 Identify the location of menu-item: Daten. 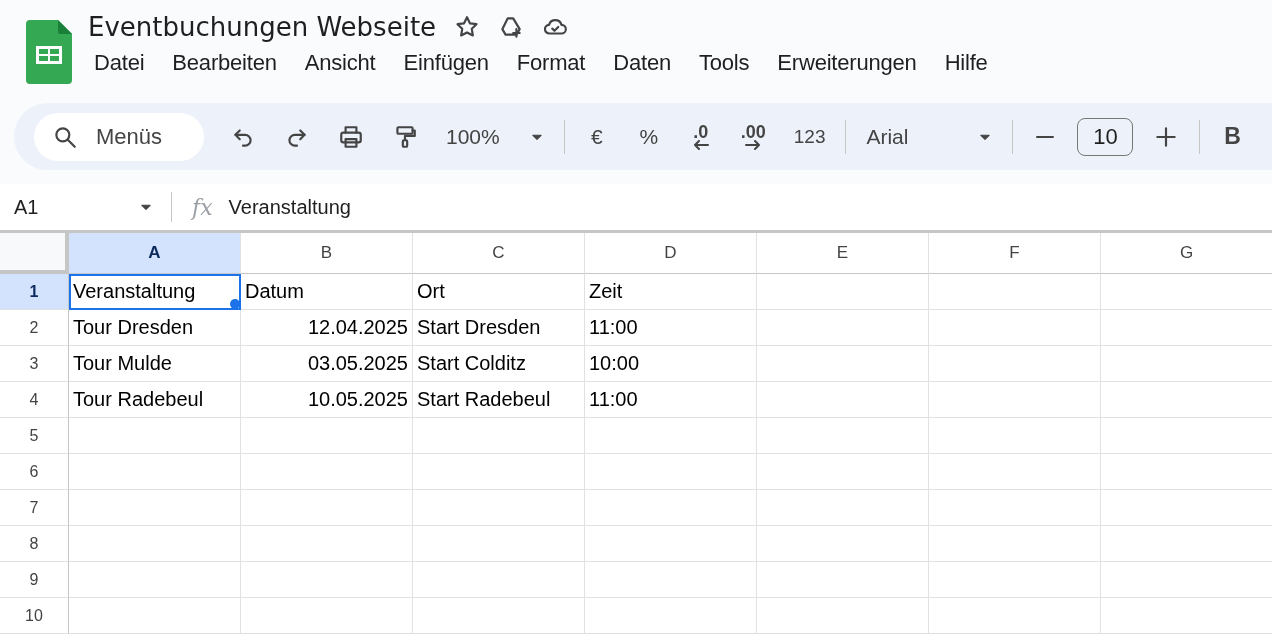
(642, 63).